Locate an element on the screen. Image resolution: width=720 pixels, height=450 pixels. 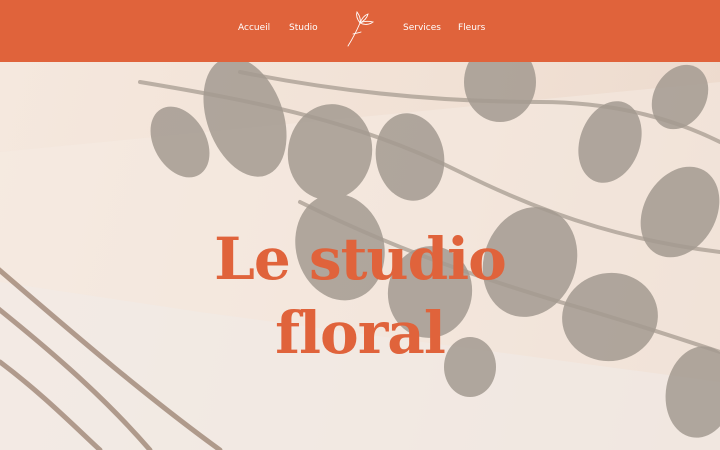
hero-title-line-2: floral is located at coordinates (360, 333).